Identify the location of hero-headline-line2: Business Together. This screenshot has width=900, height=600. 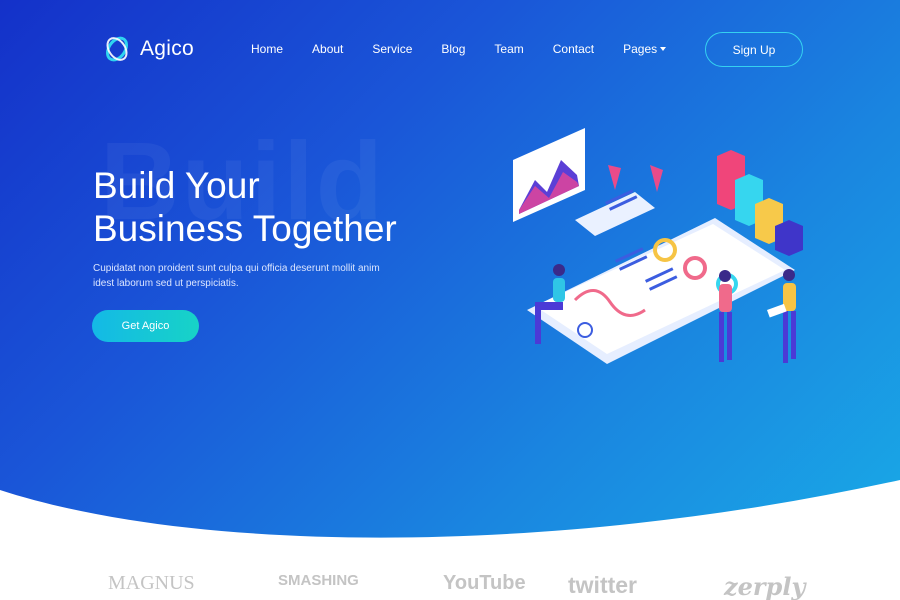
(245, 228).